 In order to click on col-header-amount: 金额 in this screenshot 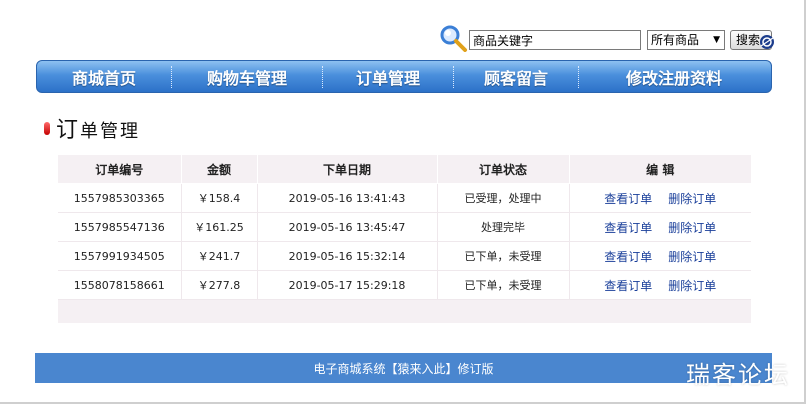, I will do `click(219, 169)`.